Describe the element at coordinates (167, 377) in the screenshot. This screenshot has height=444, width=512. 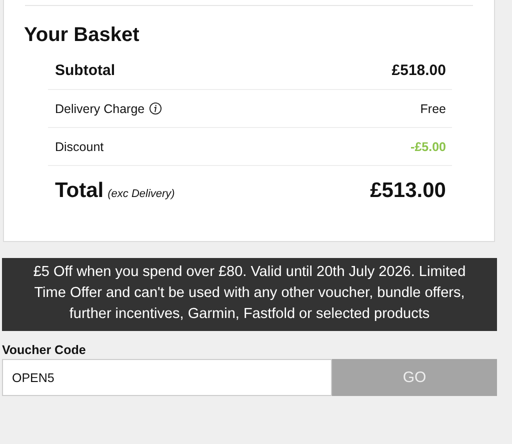
I see `voucher-input: OPEN5` at that location.